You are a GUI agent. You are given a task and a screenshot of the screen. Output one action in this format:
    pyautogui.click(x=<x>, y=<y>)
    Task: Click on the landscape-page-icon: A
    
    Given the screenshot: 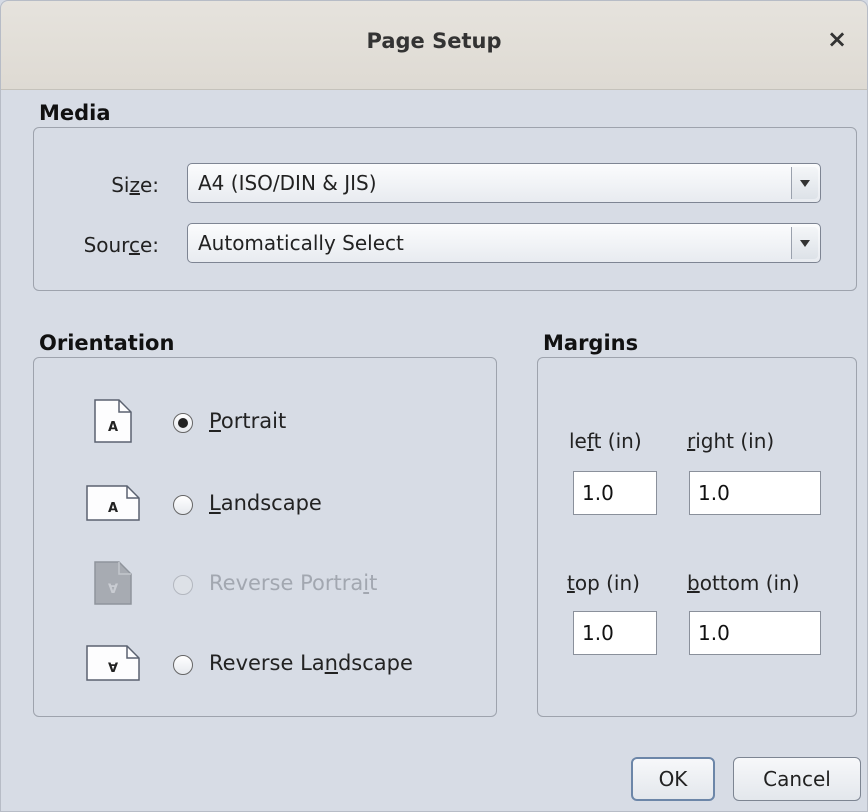 What is the action you would take?
    pyautogui.click(x=113, y=503)
    